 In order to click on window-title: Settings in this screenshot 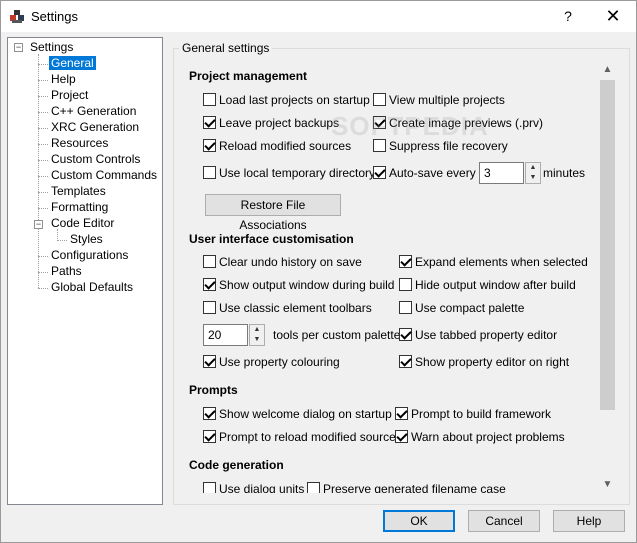, I will do `click(54, 16)`.